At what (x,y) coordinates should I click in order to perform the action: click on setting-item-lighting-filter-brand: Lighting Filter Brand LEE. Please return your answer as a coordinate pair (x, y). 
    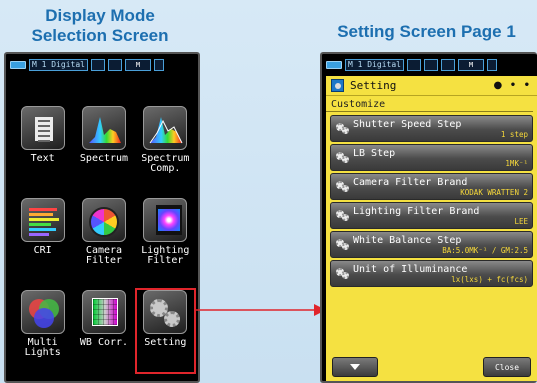
    Looking at the image, I should click on (431, 215).